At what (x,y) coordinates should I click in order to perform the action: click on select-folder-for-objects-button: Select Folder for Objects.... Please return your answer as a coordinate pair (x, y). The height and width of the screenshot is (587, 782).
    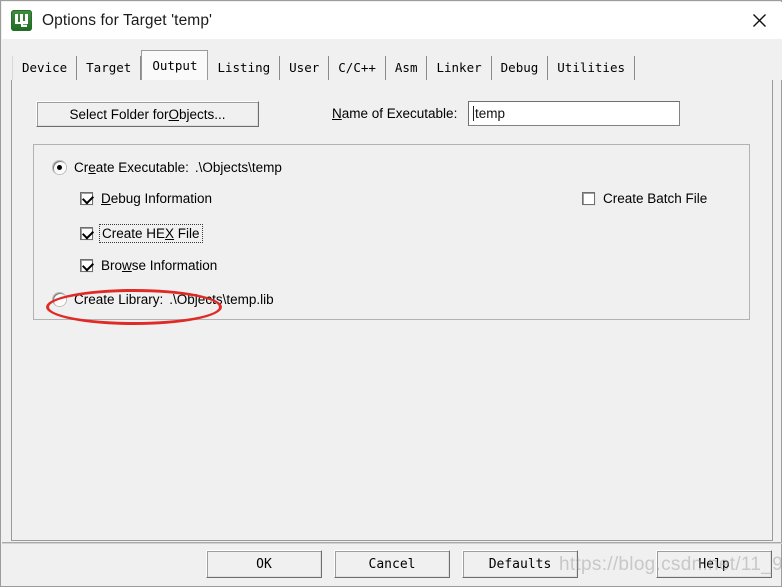
    Looking at the image, I should click on (147, 114).